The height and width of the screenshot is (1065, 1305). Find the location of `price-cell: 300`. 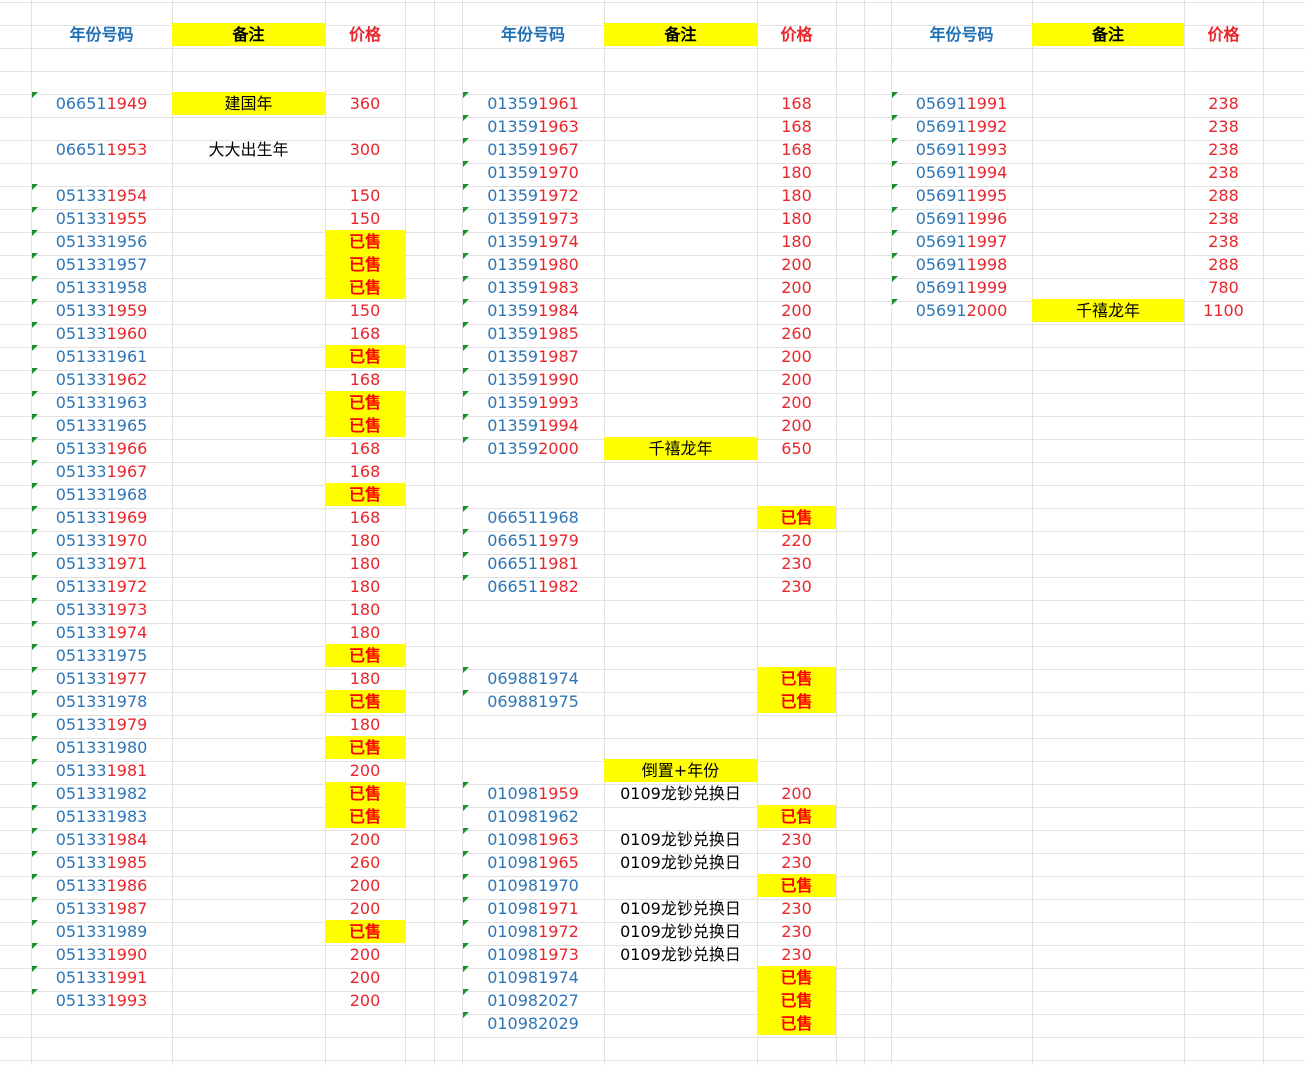

price-cell: 300 is located at coordinates (365, 149).